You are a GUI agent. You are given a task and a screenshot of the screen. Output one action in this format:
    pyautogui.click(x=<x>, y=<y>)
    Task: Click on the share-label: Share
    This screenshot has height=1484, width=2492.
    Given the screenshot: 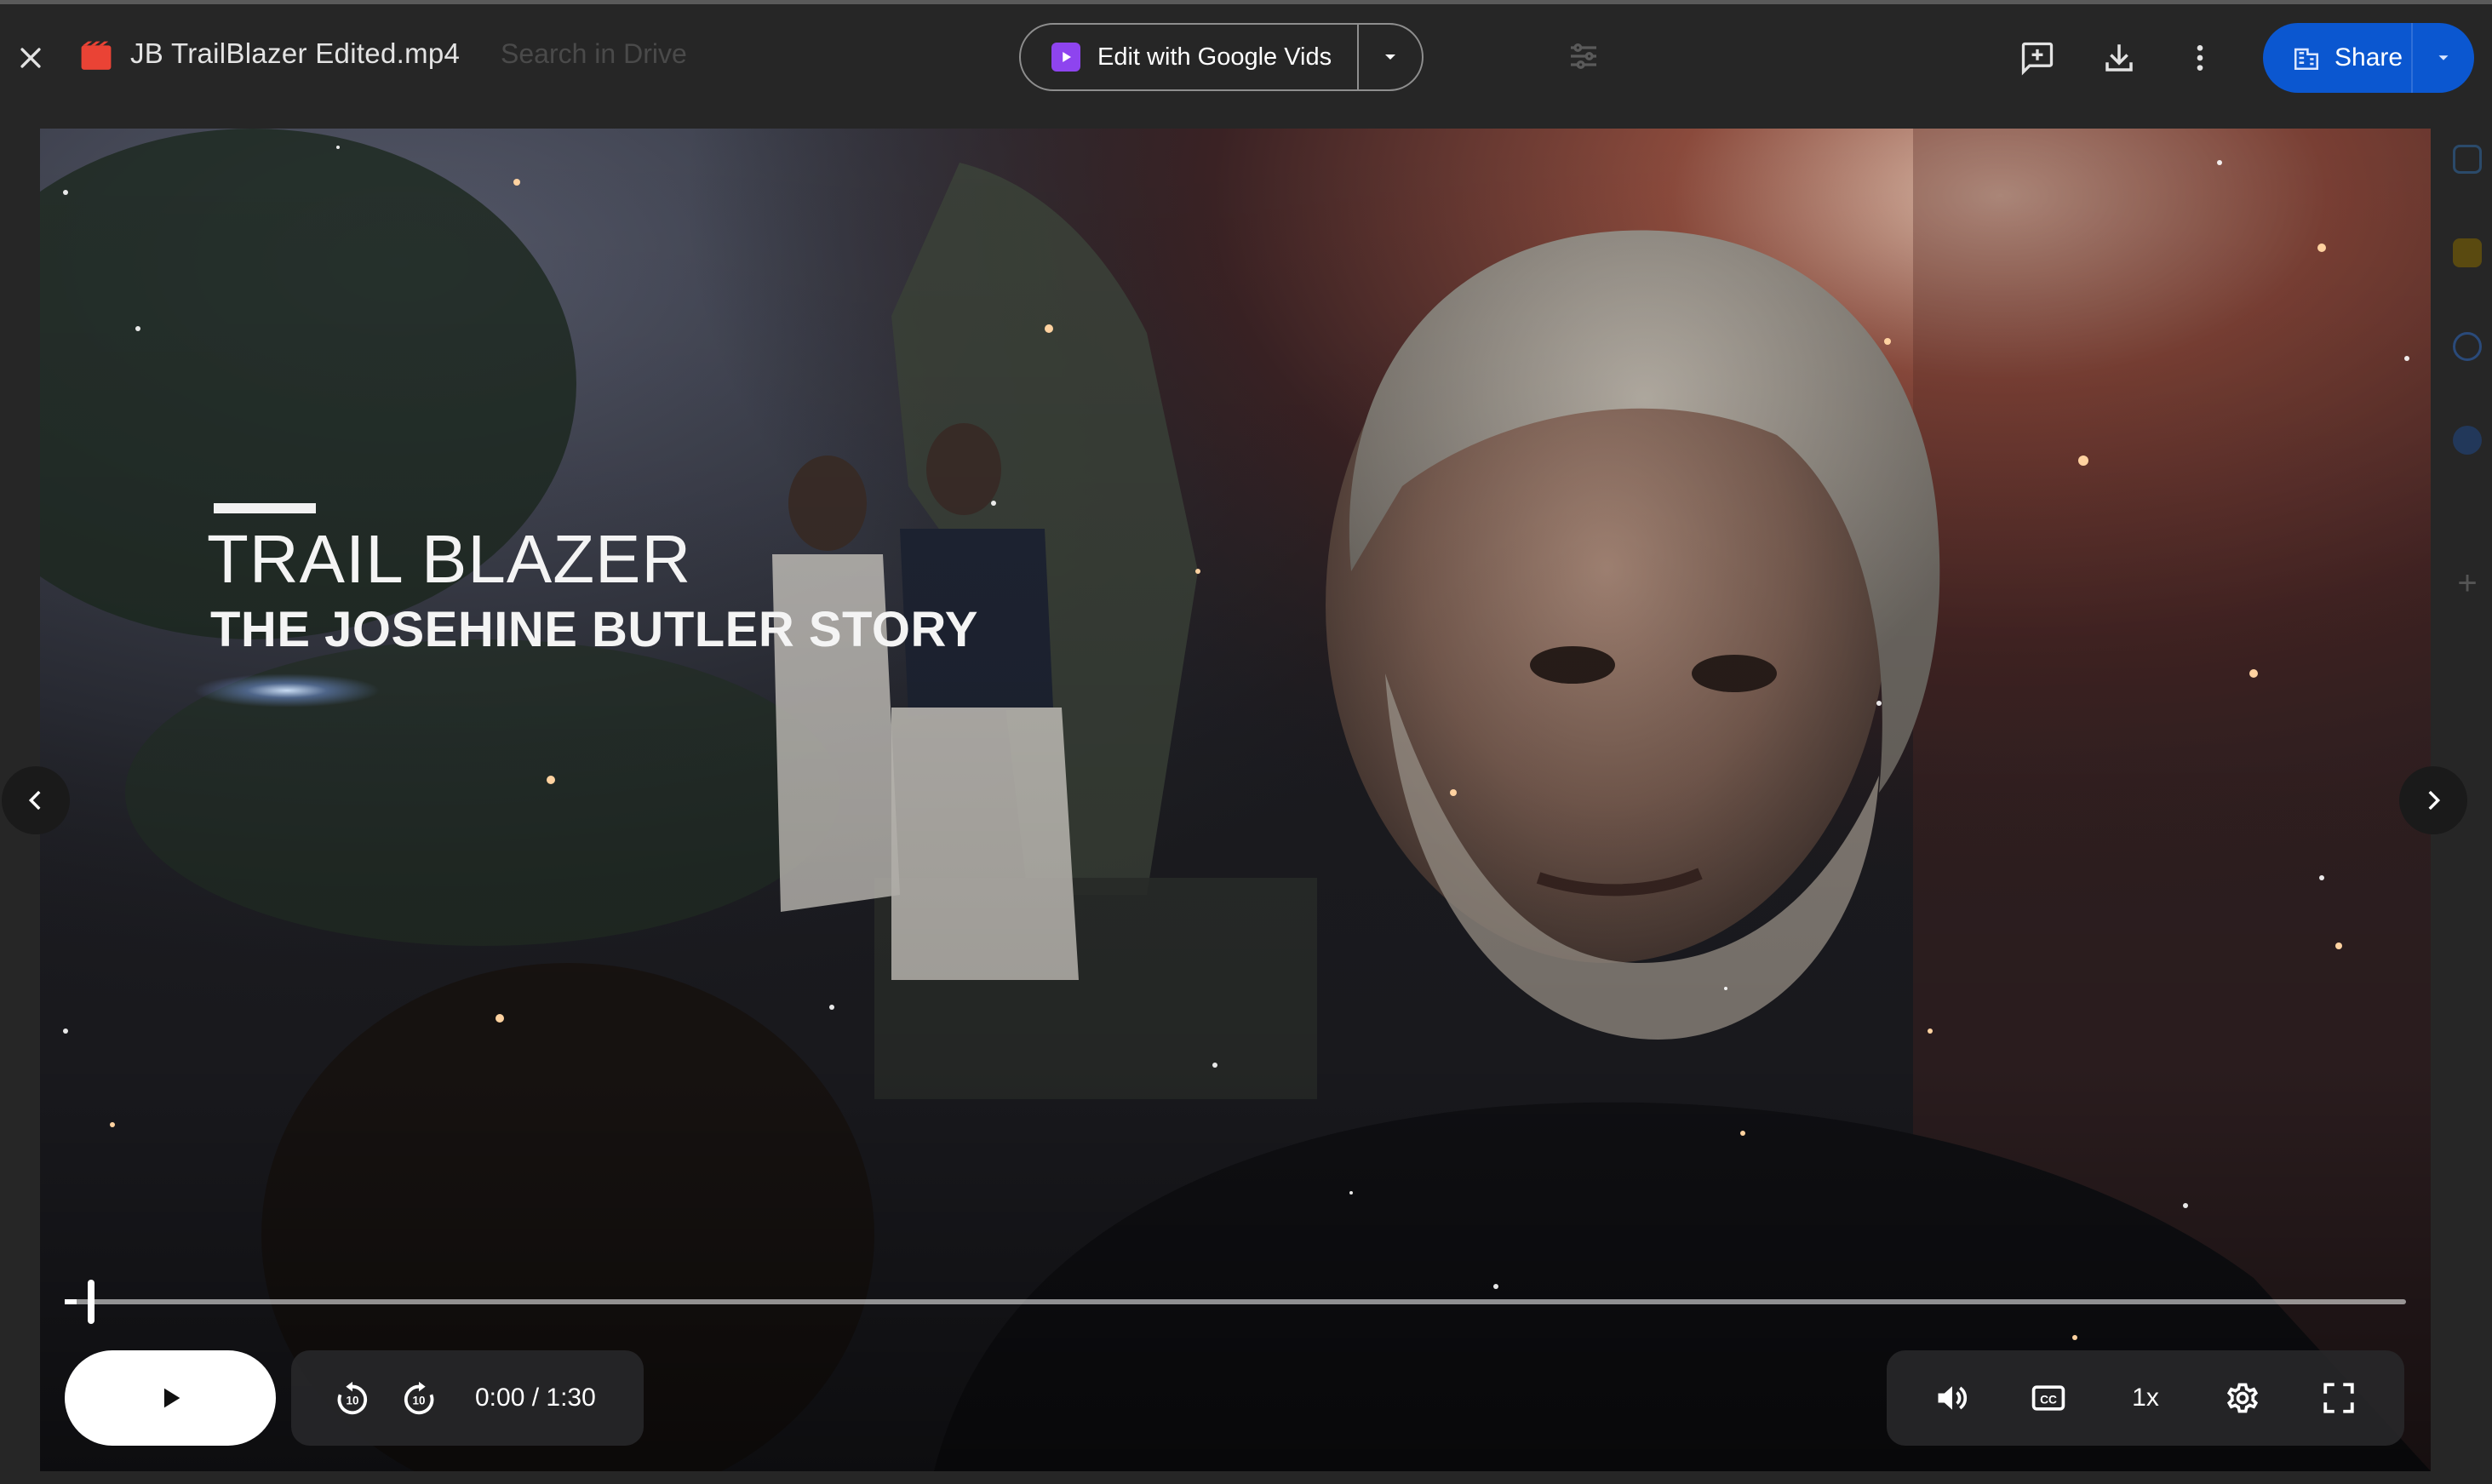 What is the action you would take?
    pyautogui.click(x=2368, y=57)
    